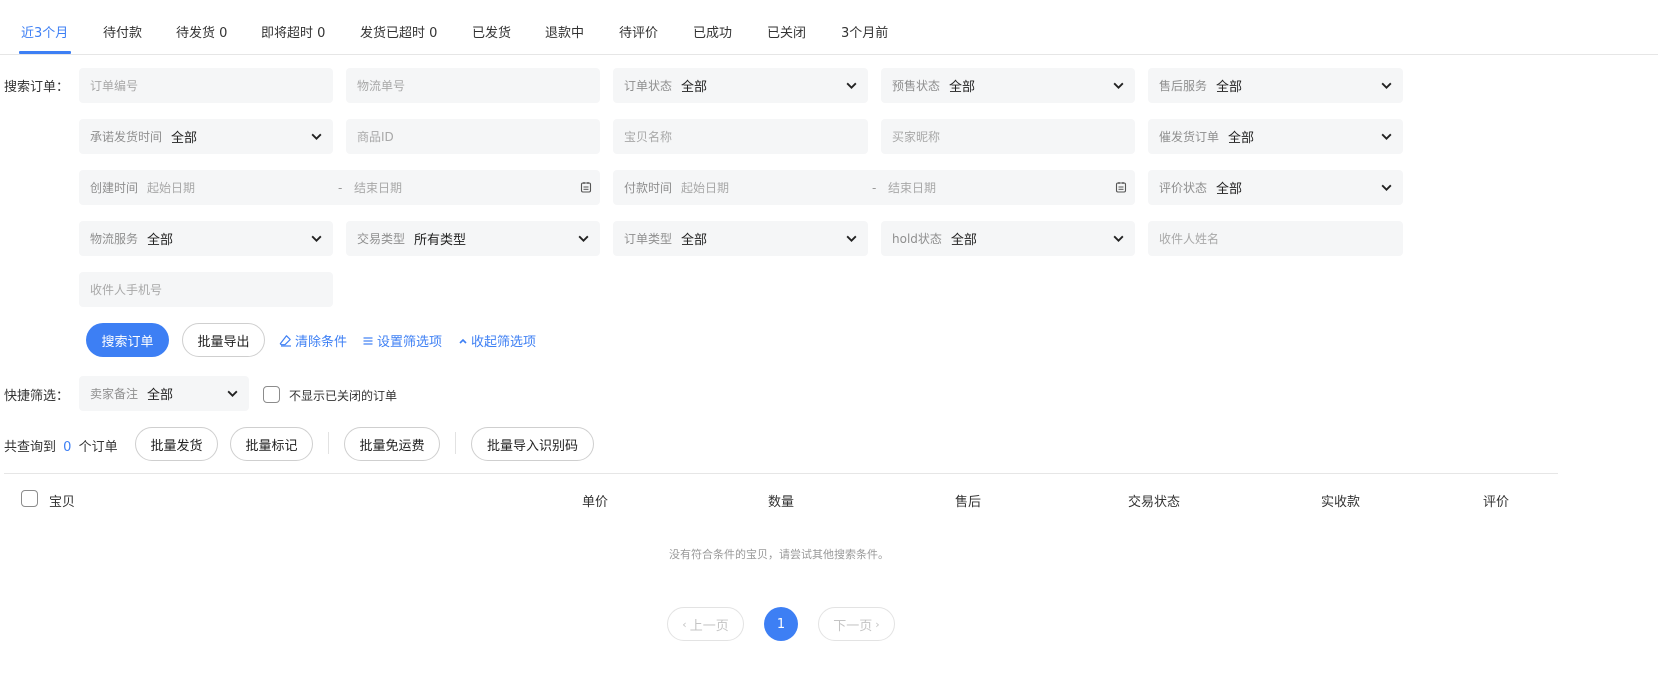 The width and height of the screenshot is (1660, 682). Describe the element at coordinates (1275, 85) in the screenshot. I see `after-sale-service-select: 售后服务 全部` at that location.